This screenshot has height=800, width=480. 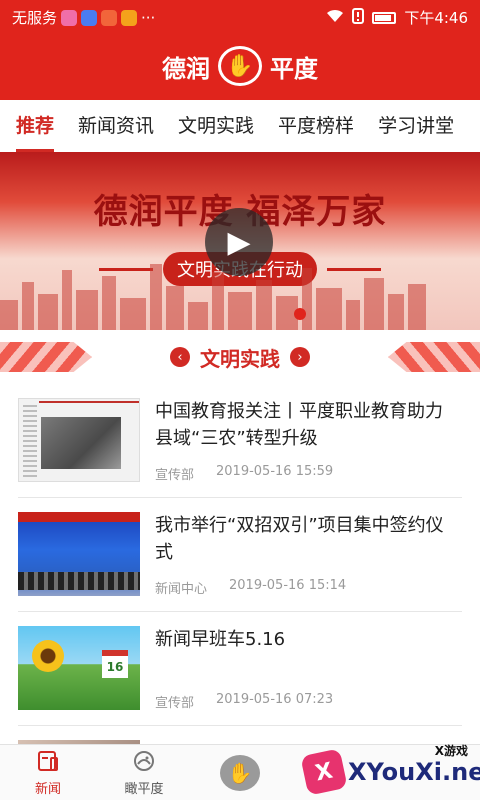 I want to click on battery-icon, so click(x=384, y=17).